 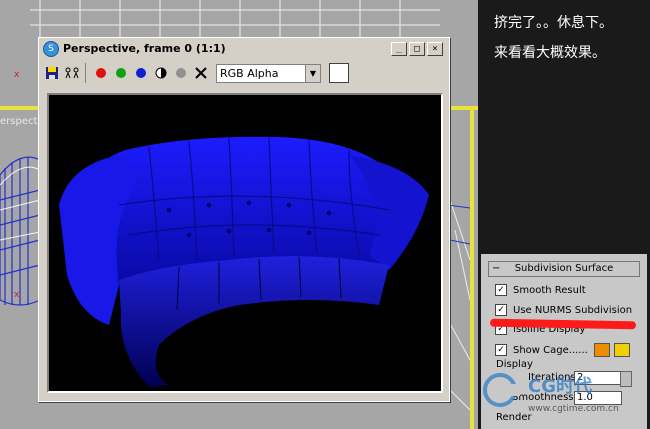 I want to click on green-channel-icon, so click(x=121, y=73).